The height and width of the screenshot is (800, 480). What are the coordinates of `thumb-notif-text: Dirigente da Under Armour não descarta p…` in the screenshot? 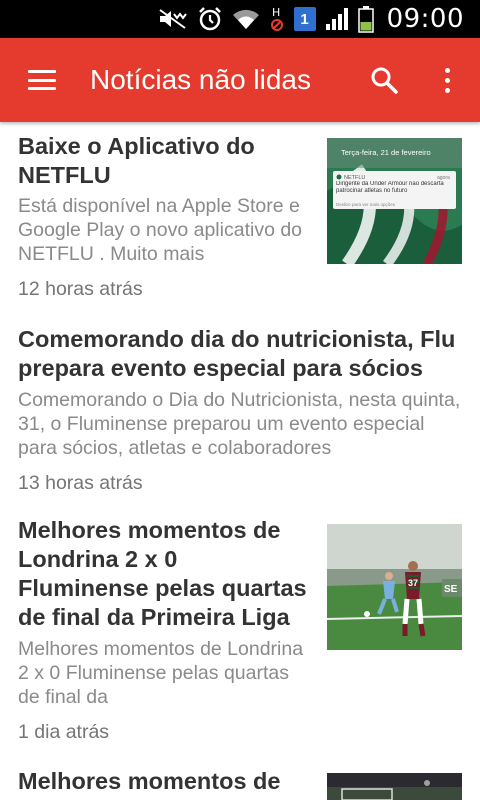 It's located at (390, 187).